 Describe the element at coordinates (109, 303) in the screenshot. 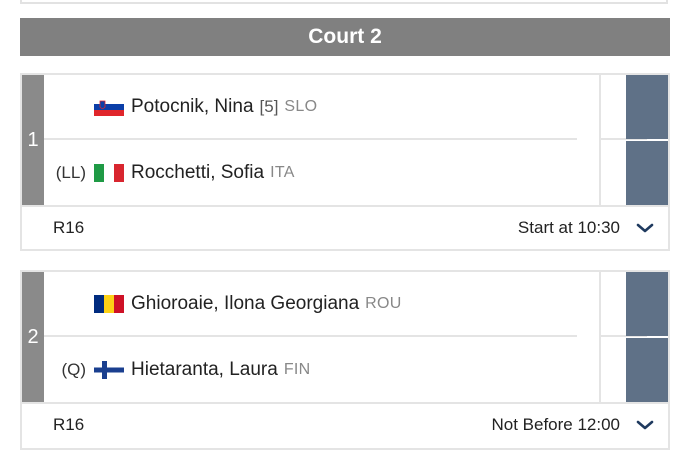

I see `romania-flag-icon` at that location.